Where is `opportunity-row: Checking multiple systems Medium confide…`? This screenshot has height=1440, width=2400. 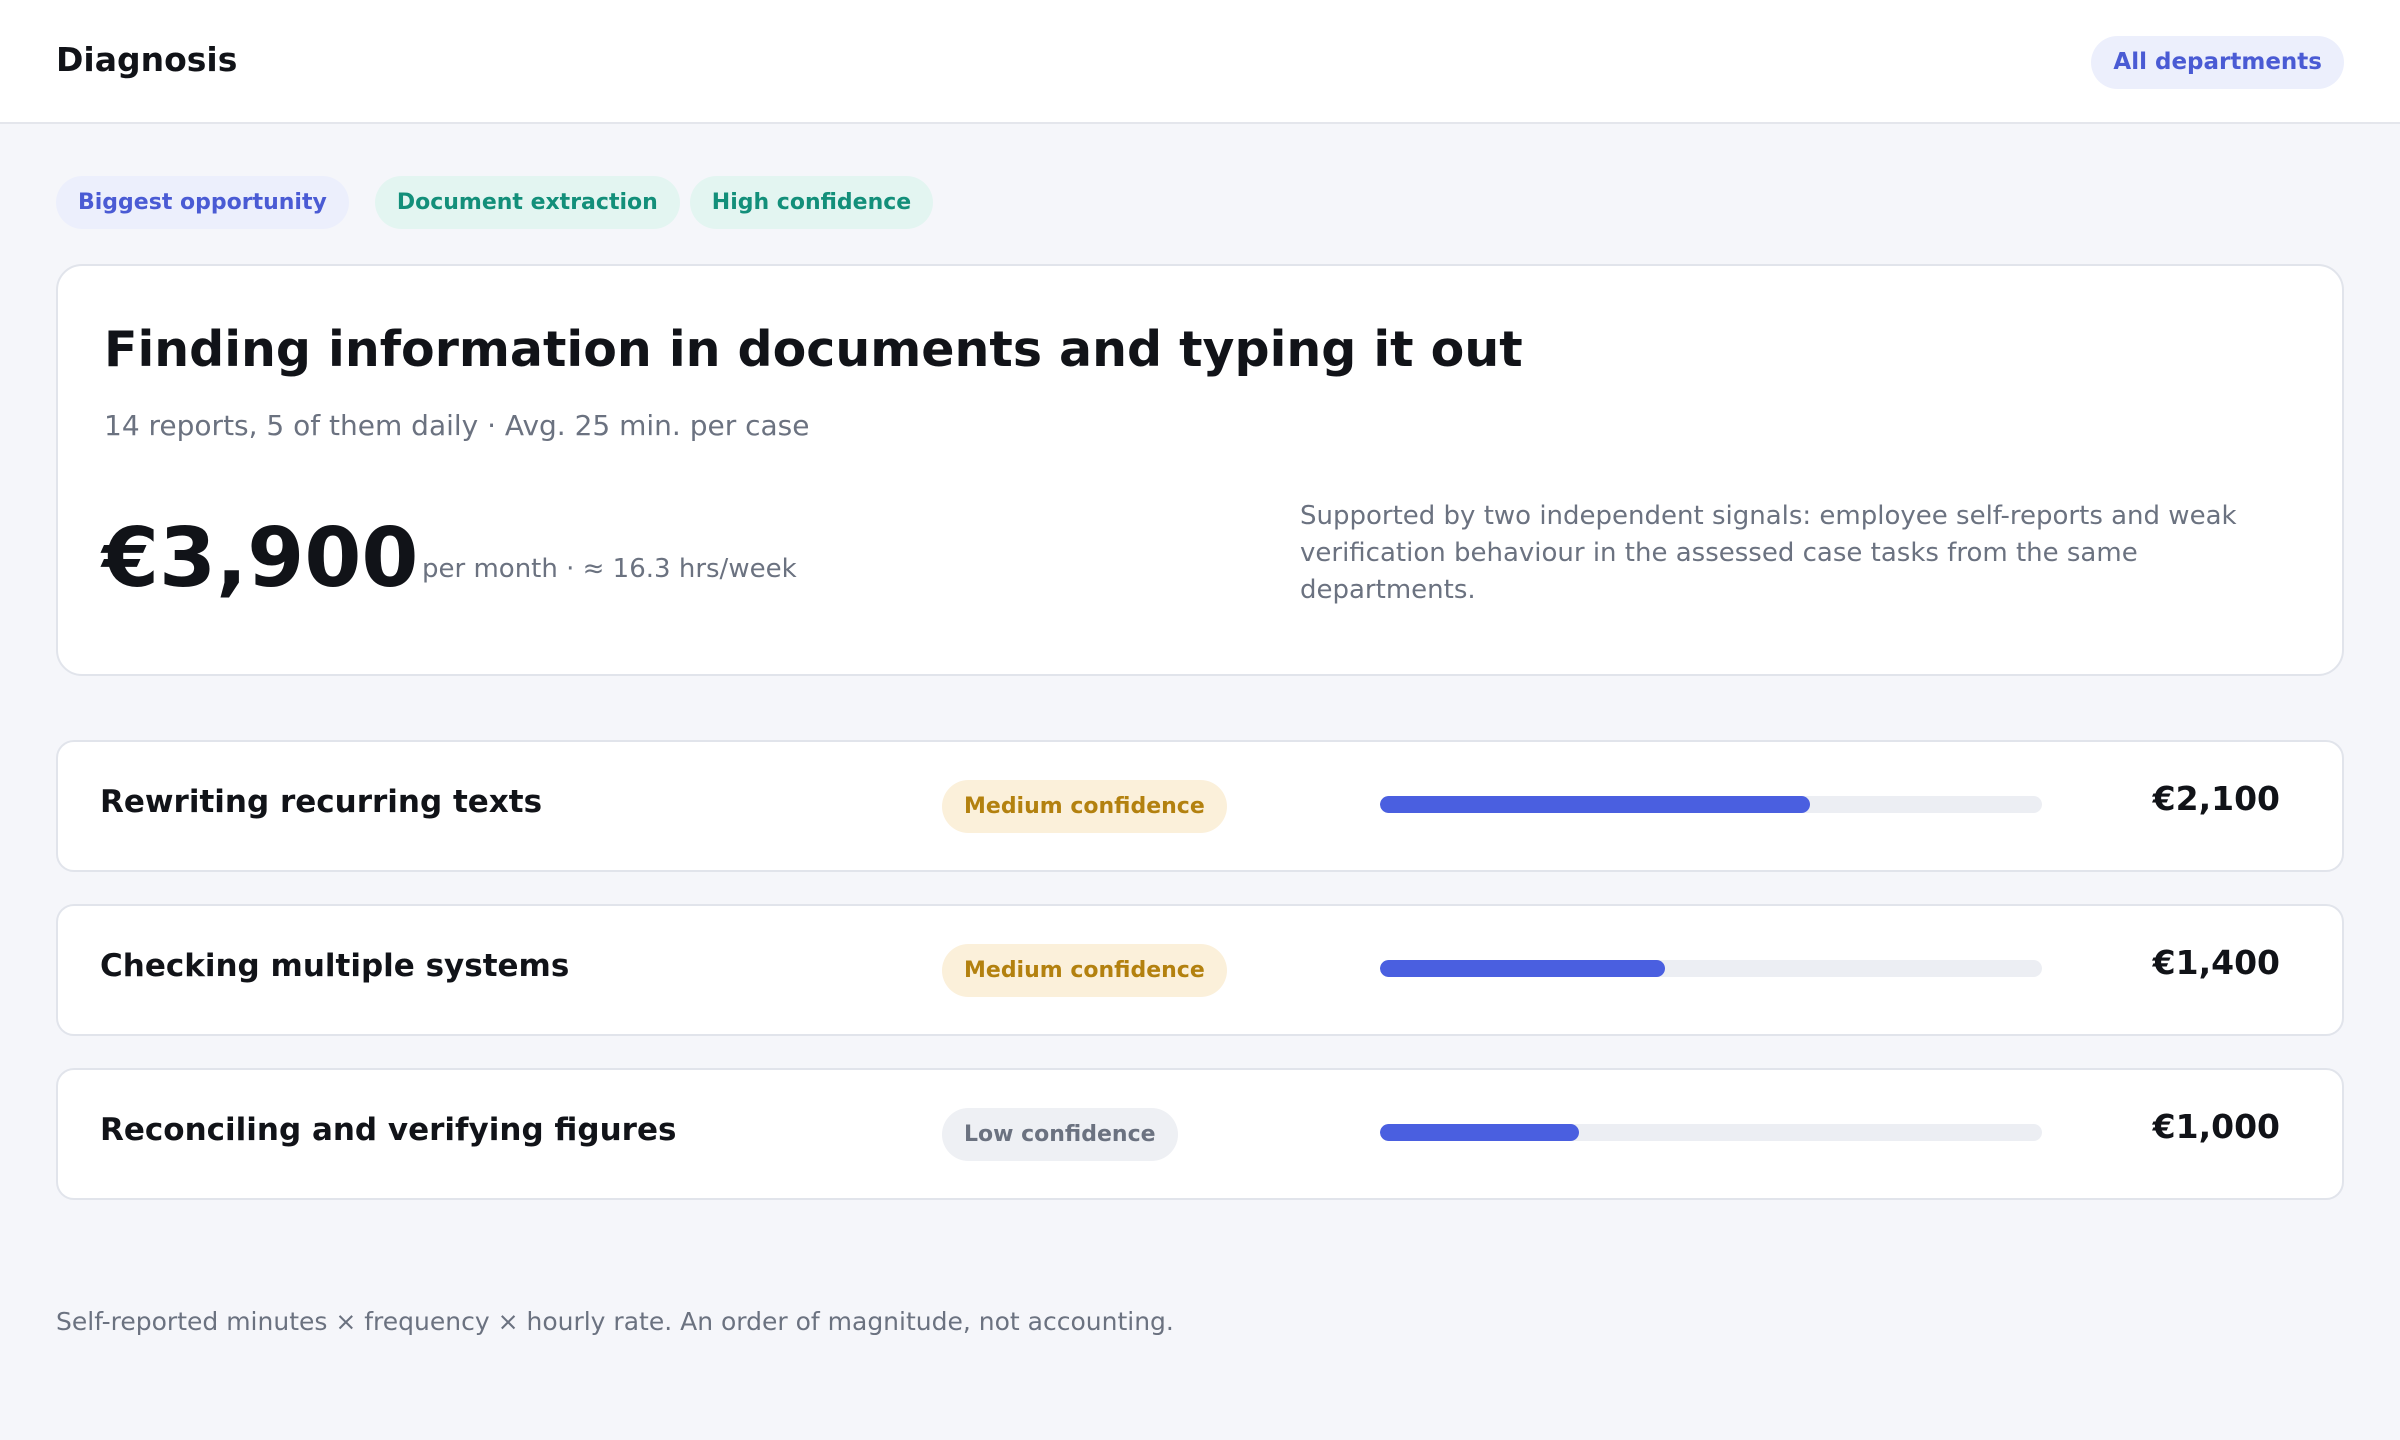 opportunity-row: Checking multiple systems Medium confide… is located at coordinates (1200, 970).